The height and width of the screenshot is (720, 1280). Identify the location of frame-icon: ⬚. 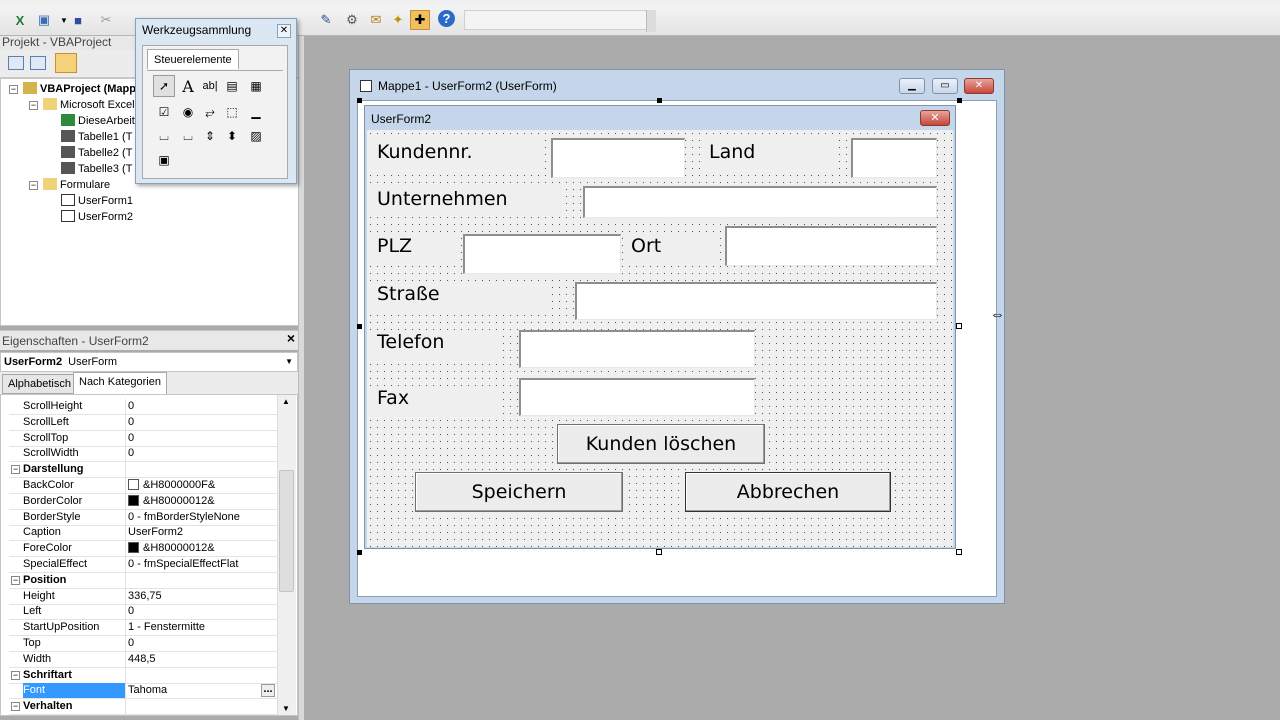
(232, 112).